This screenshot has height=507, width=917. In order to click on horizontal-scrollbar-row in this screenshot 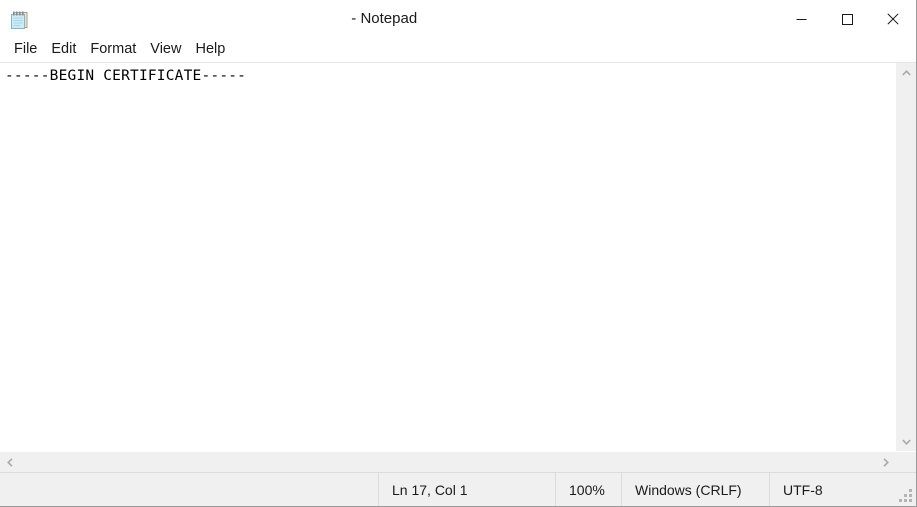, I will do `click(458, 461)`.